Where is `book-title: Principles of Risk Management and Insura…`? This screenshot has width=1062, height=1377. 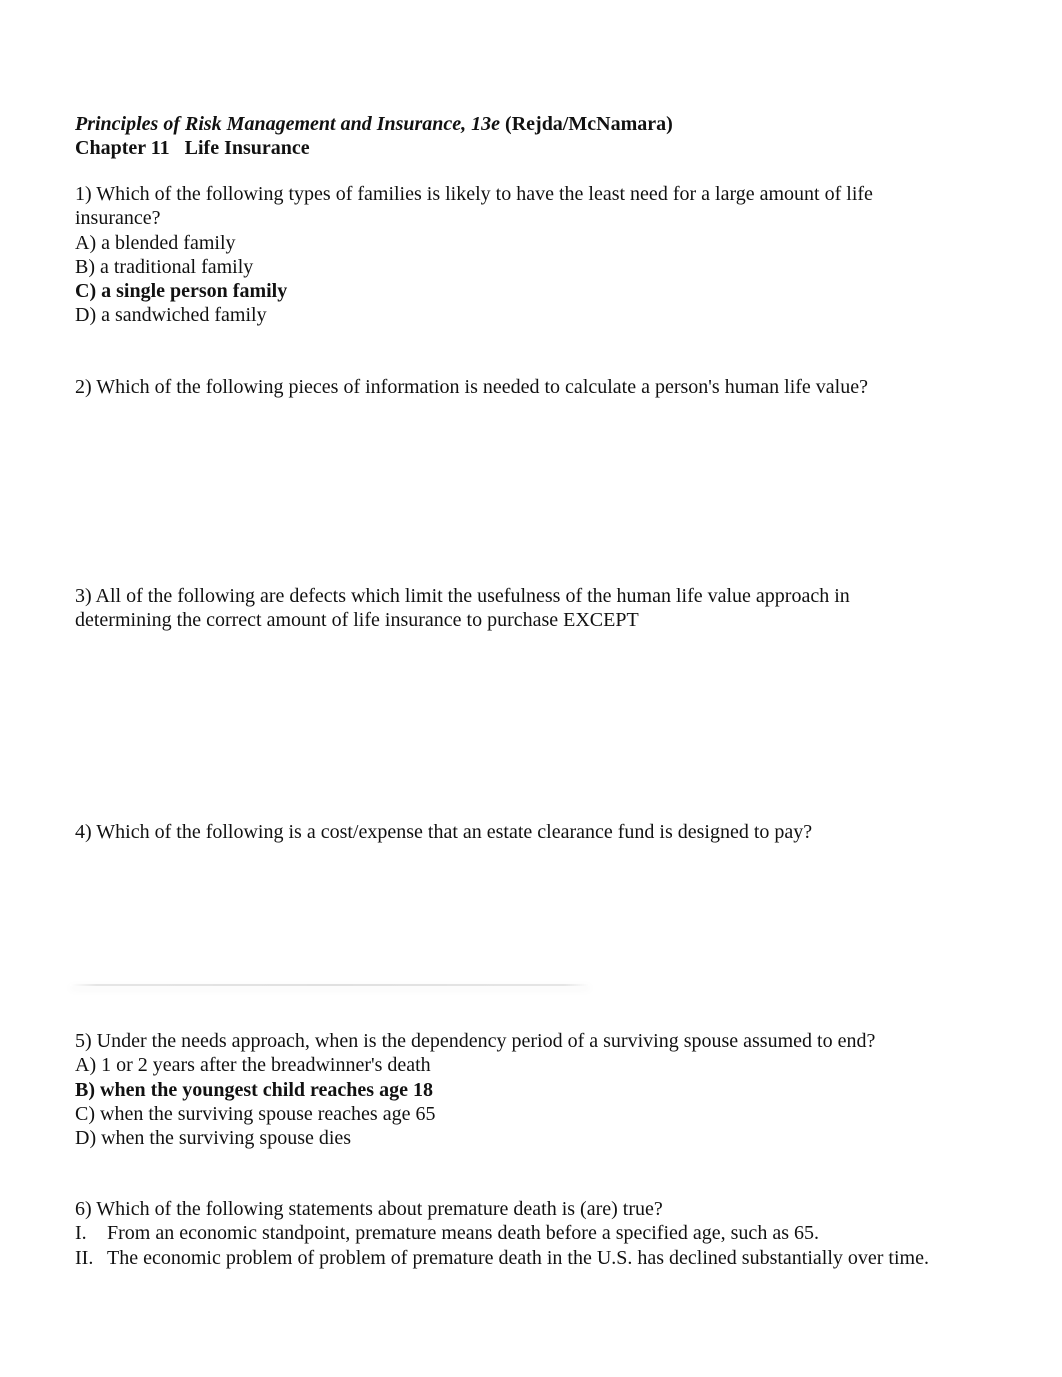 book-title: Principles of Risk Management and Insura… is located at coordinates (288, 124).